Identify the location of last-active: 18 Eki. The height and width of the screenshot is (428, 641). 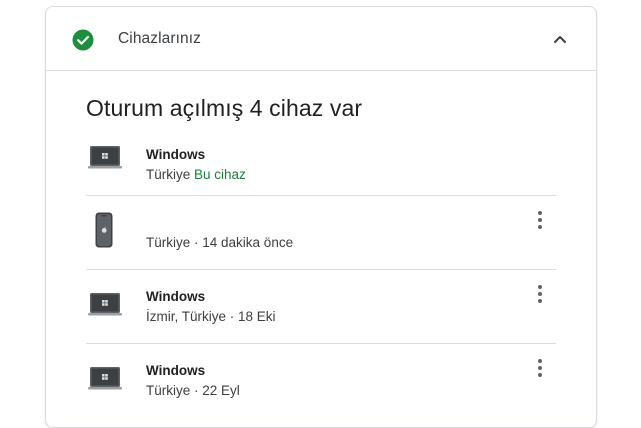
(257, 316).